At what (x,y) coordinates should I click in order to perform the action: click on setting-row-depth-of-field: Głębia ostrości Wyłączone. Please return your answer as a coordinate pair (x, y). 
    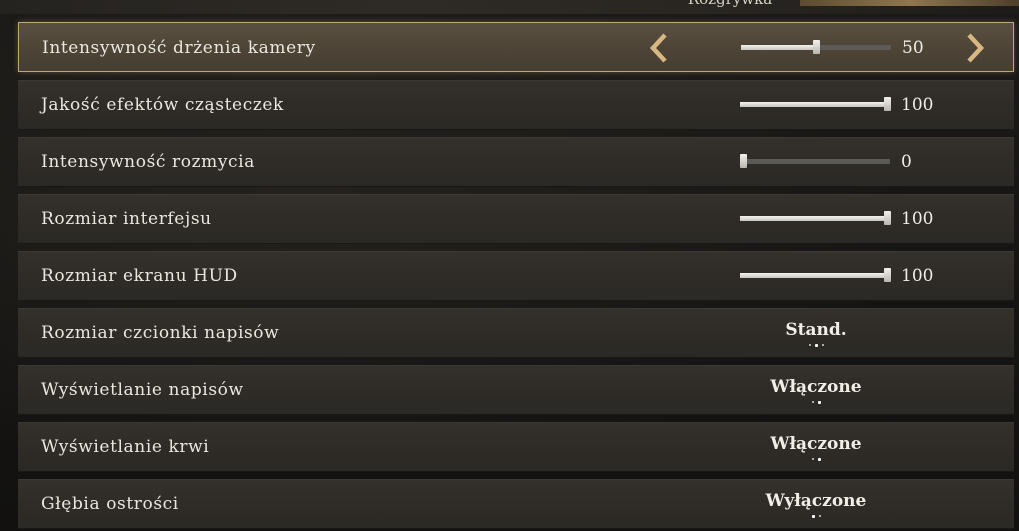
    Looking at the image, I should click on (516, 504).